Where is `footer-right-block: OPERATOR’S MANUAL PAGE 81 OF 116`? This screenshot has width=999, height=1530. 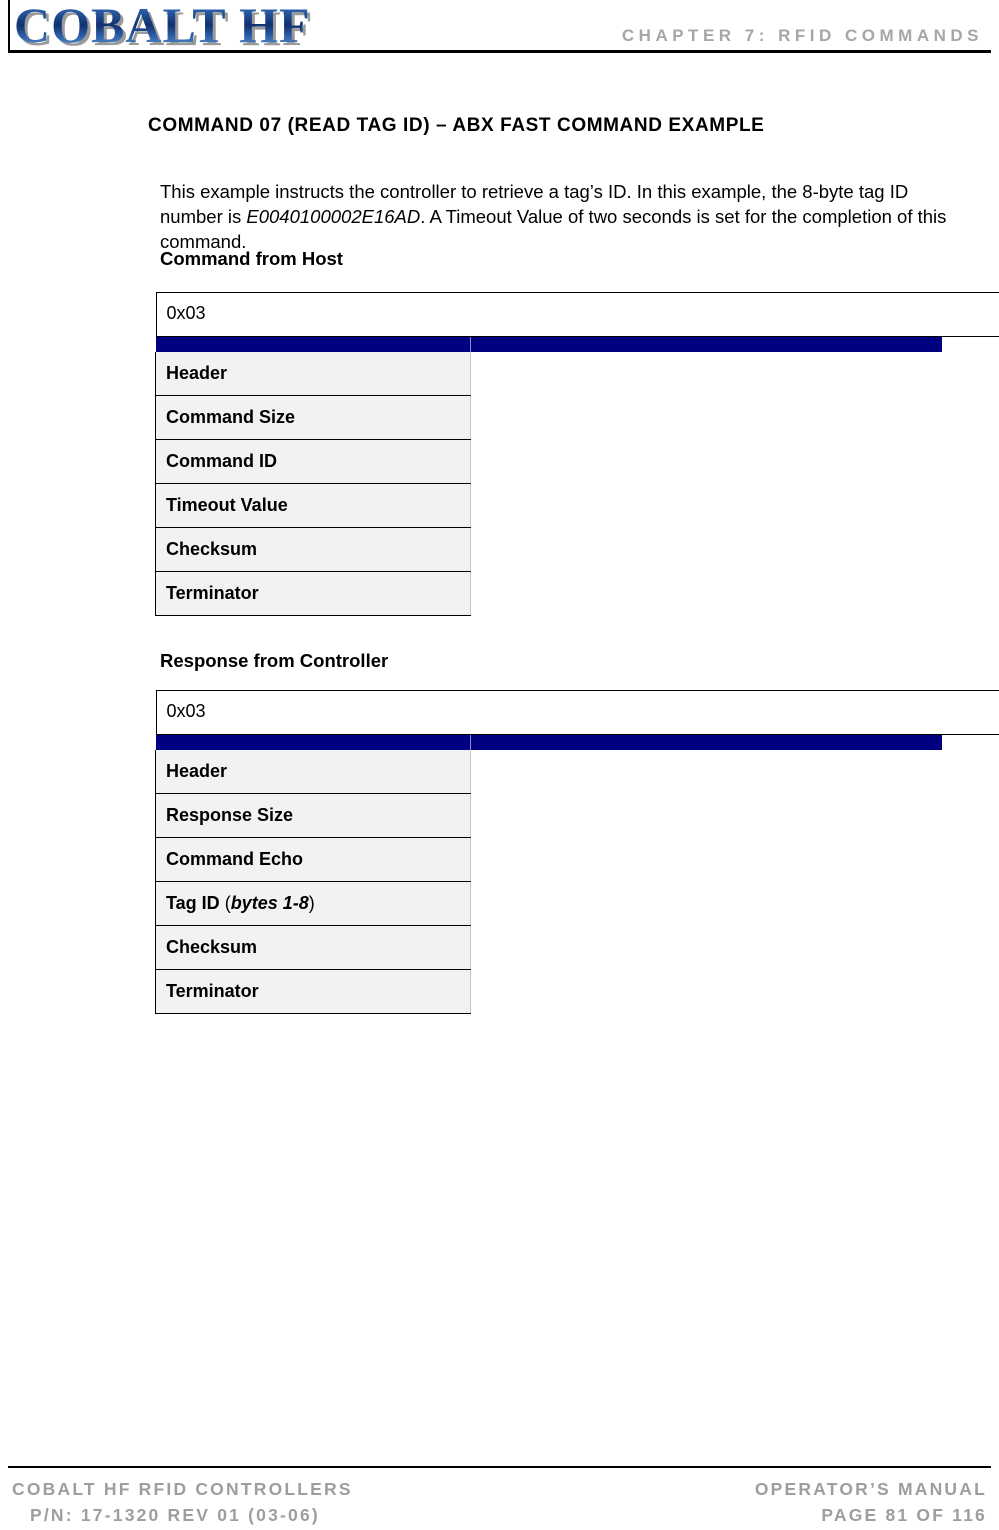 footer-right-block: OPERATOR’S MANUAL PAGE 81 OF 116 is located at coordinates (871, 1502).